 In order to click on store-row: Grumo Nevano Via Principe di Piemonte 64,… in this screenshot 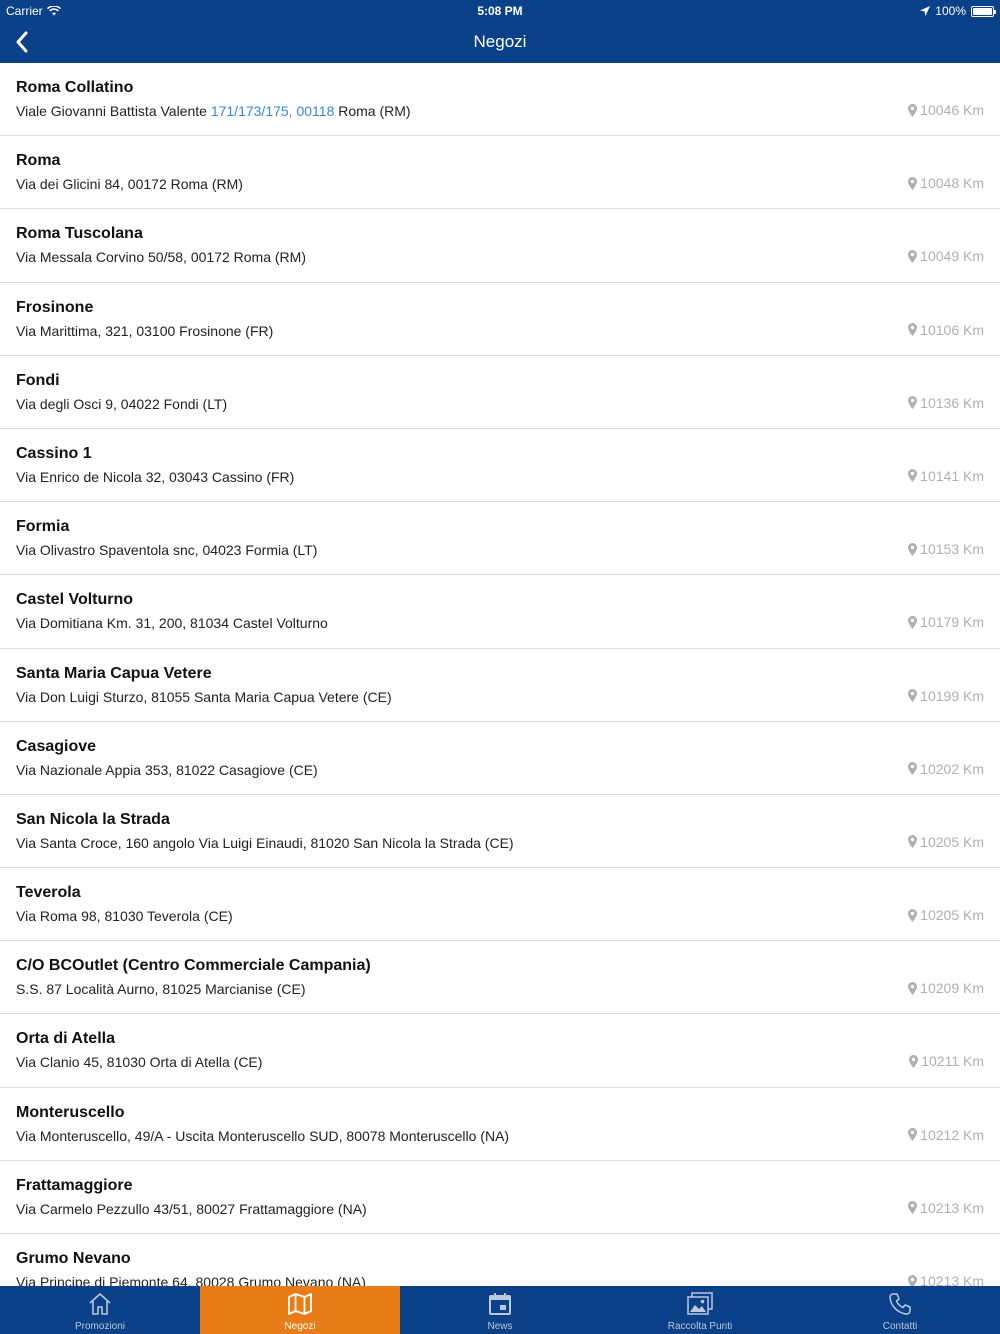, I will do `click(500, 1260)`.